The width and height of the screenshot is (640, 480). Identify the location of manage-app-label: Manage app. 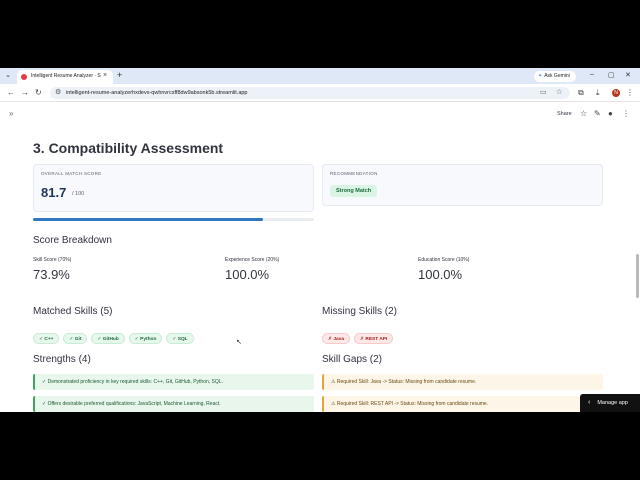
(612, 403).